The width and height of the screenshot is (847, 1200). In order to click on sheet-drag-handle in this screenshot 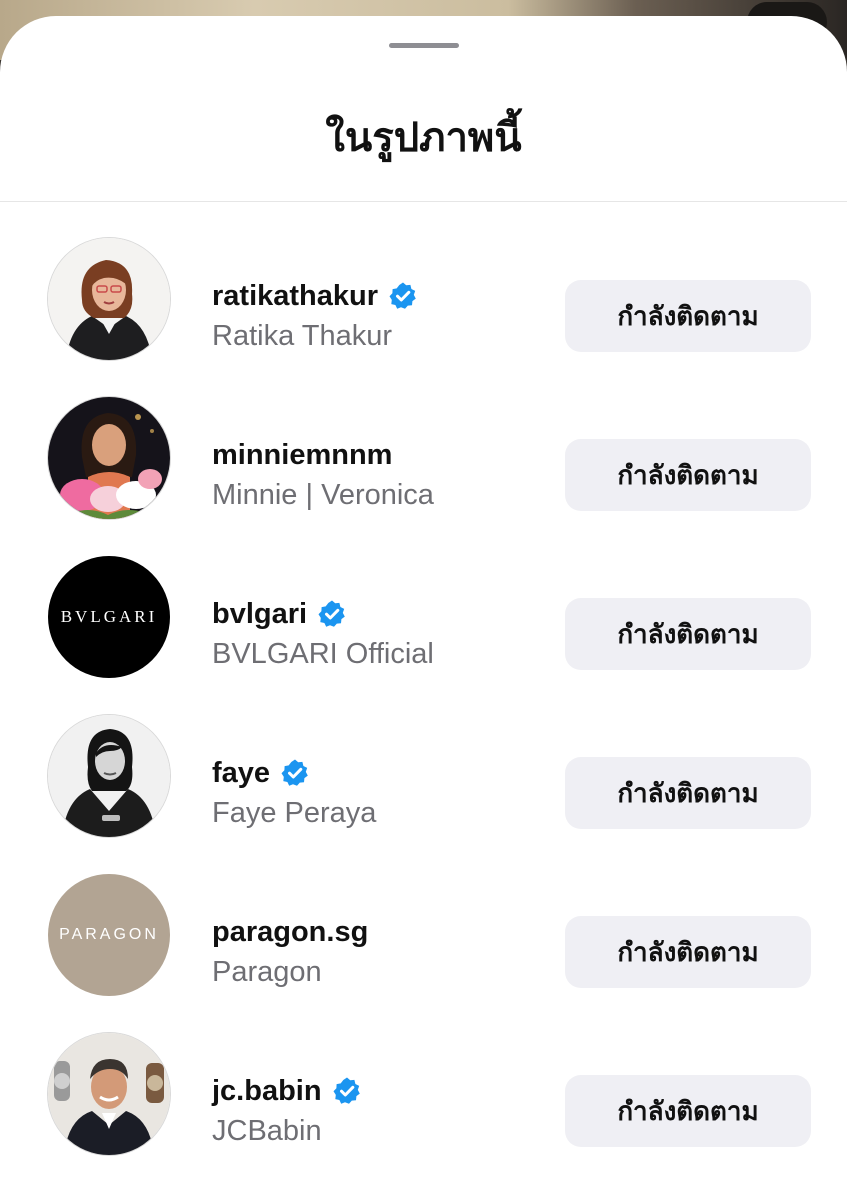, I will do `click(424, 45)`.